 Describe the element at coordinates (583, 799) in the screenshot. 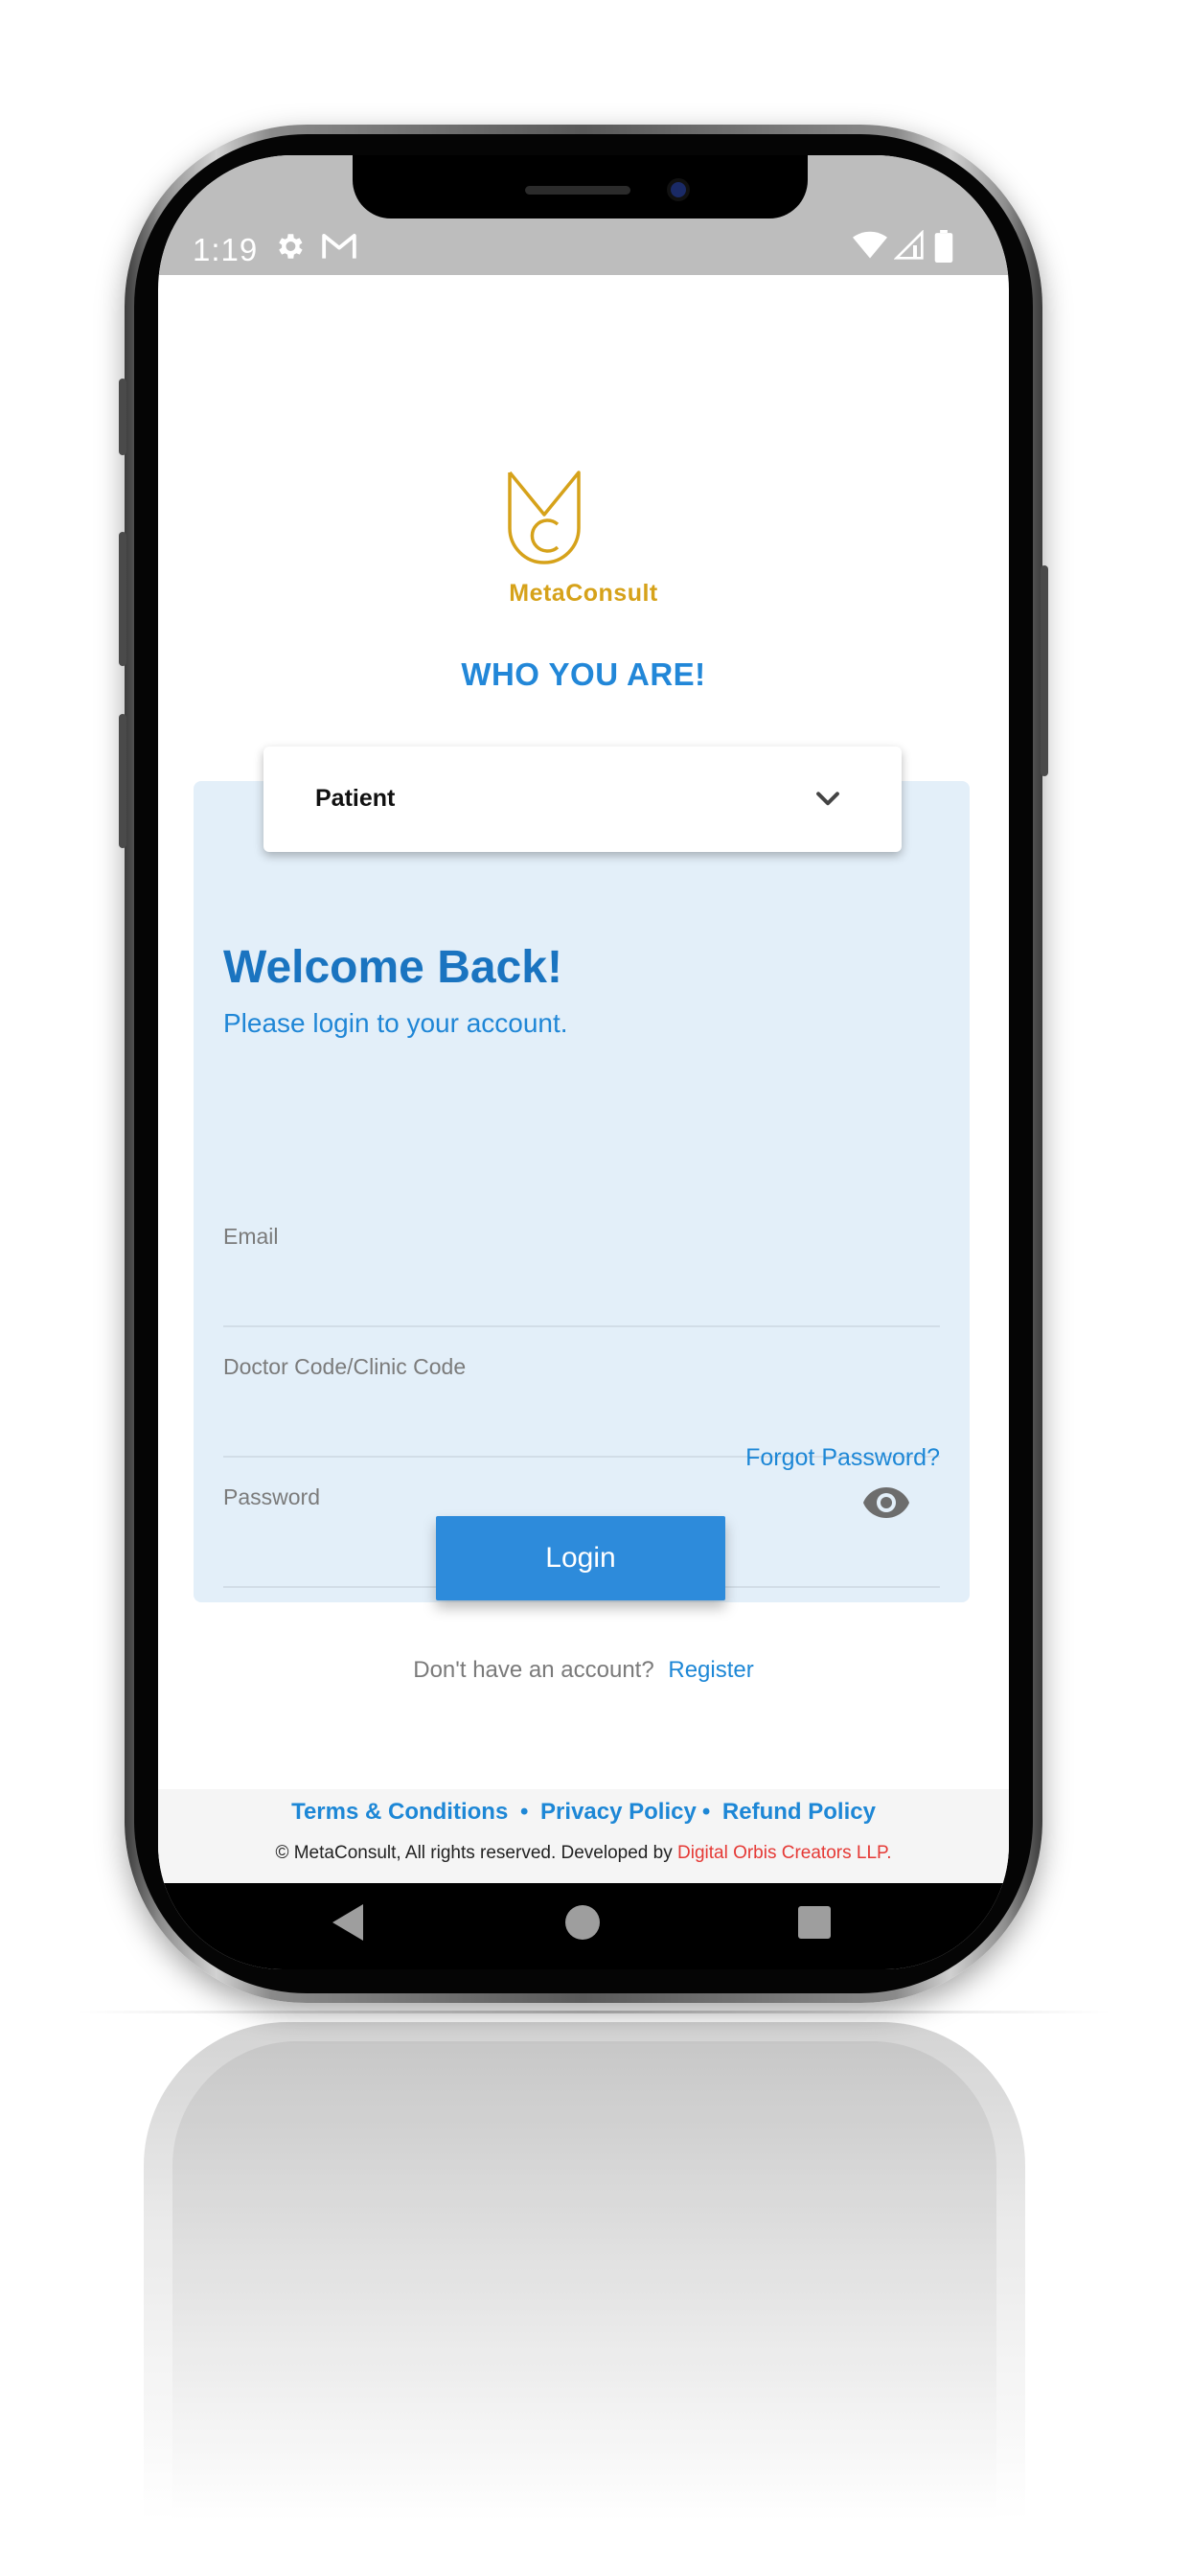

I see `role-select-dropdown: Patient` at that location.